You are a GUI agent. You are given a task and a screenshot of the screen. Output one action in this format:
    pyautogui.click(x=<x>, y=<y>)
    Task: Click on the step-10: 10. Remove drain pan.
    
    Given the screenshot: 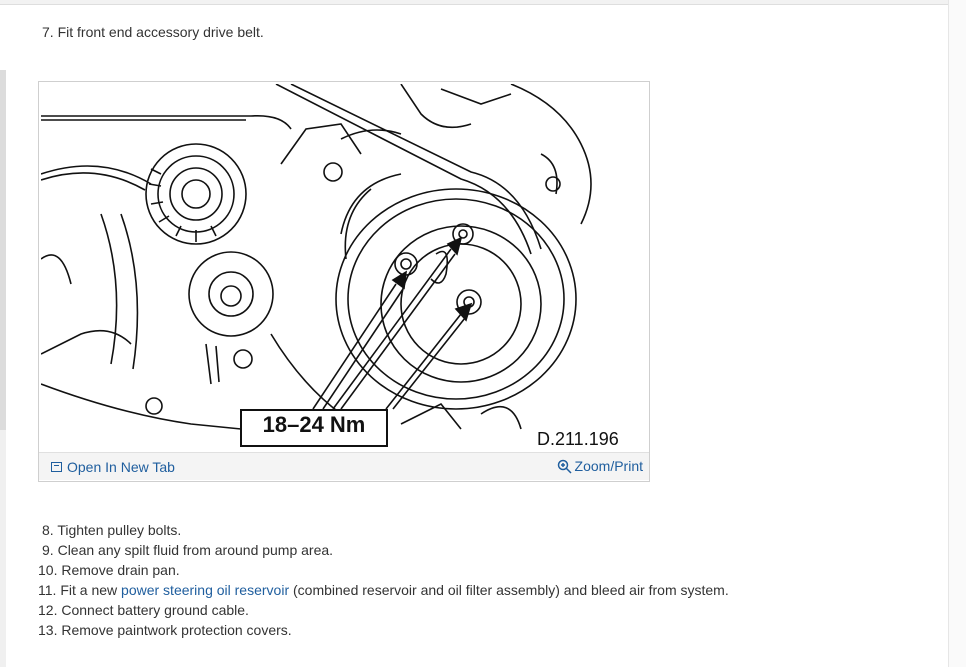 What is the action you would take?
    pyautogui.click(x=109, y=570)
    